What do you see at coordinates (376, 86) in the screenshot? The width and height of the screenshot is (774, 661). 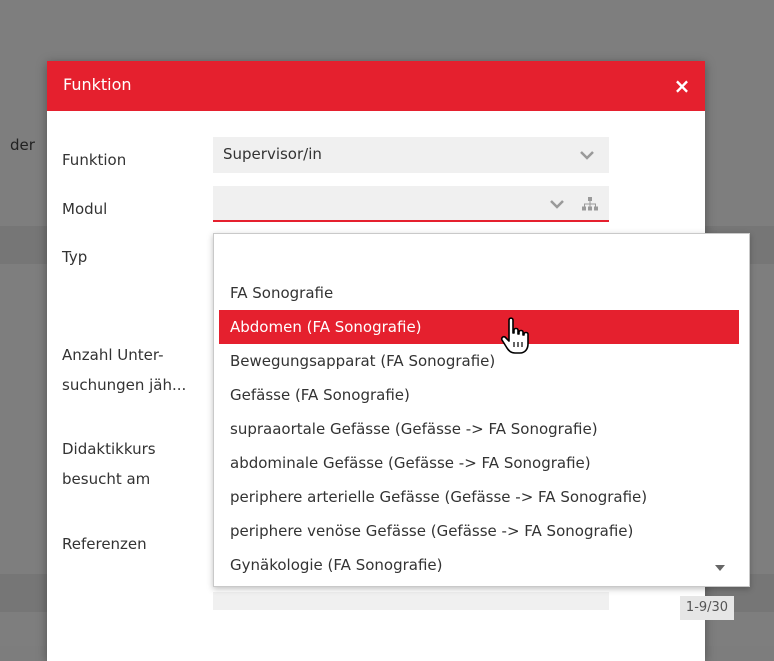 I see `dialog-header: Funktion ×` at bounding box center [376, 86].